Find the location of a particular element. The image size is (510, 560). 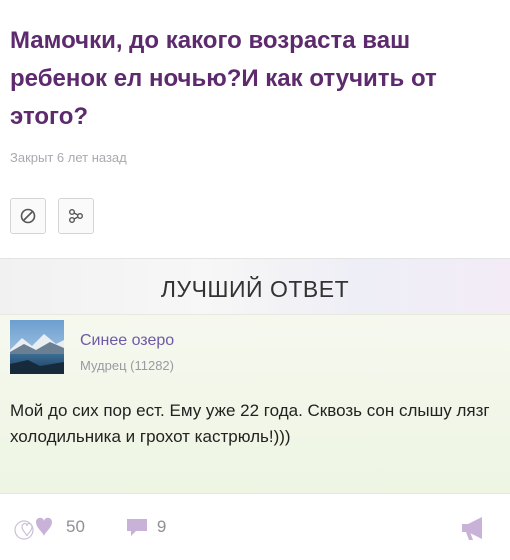

block-icon is located at coordinates (28, 216).